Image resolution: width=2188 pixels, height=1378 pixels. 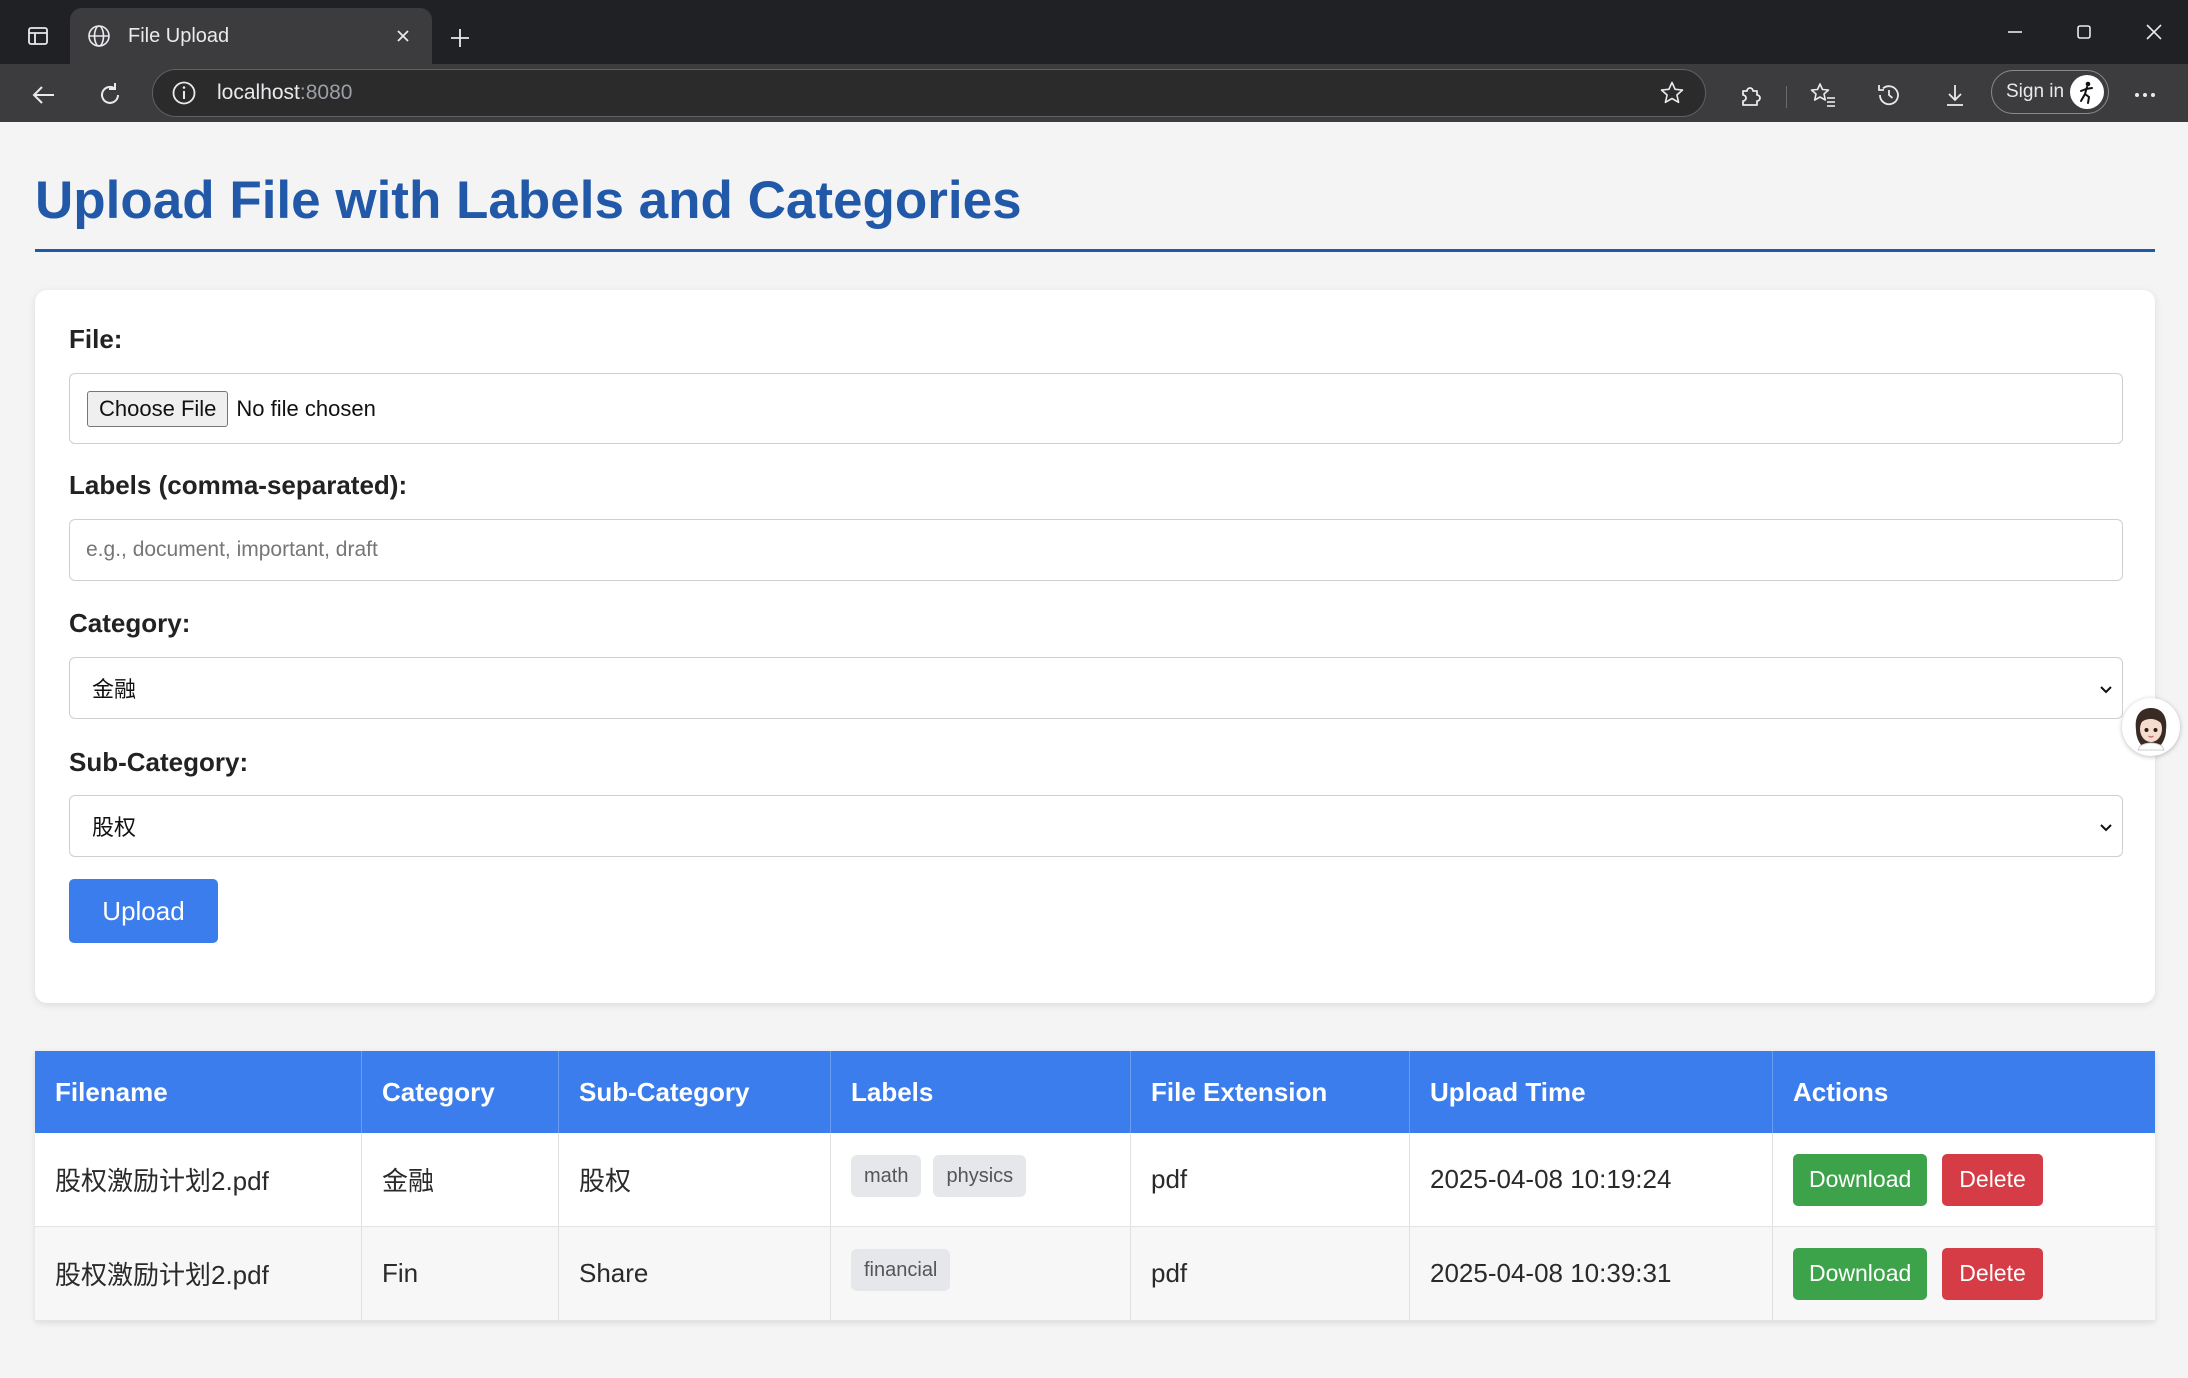 What do you see at coordinates (901, 1270) in the screenshot?
I see `label-tag: financial` at bounding box center [901, 1270].